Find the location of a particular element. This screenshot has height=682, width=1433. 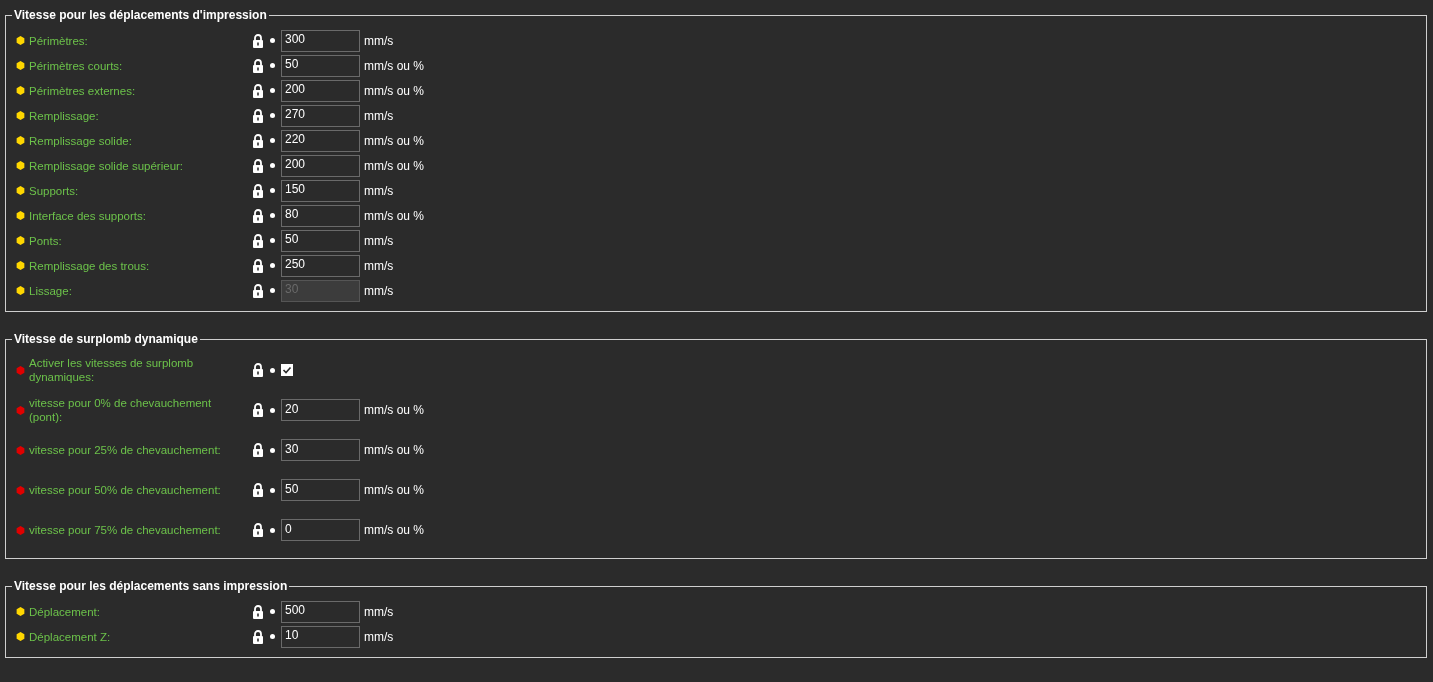

speed-input-field: 500 is located at coordinates (320, 611).